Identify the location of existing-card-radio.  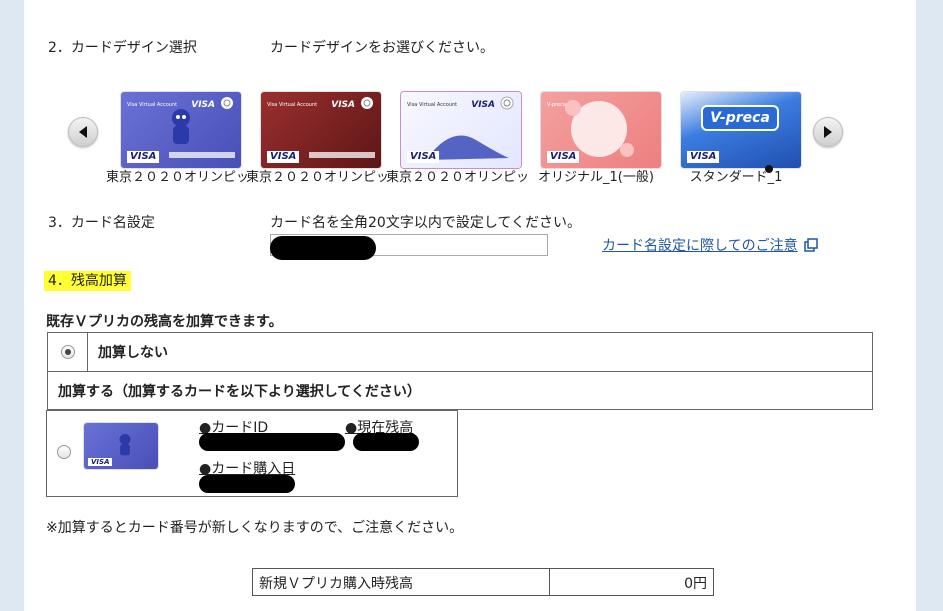
(64, 452).